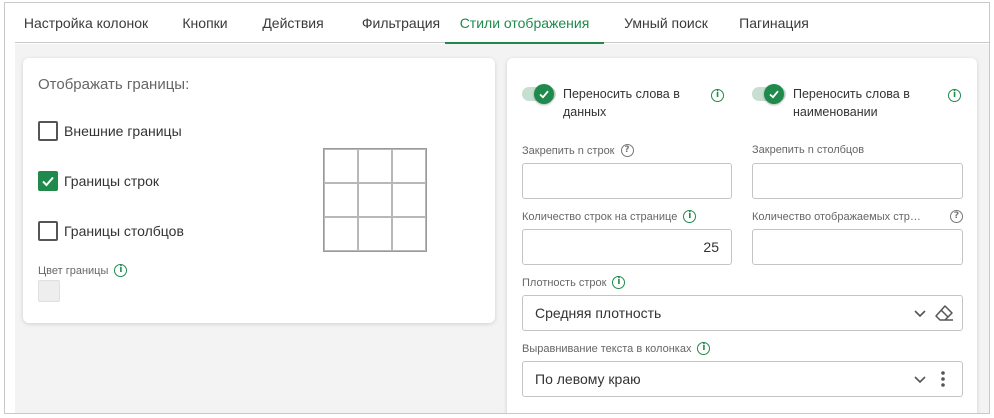  Describe the element at coordinates (607, 348) in the screenshot. I see `alignment-label: Выравнивание текста в колонках` at that location.